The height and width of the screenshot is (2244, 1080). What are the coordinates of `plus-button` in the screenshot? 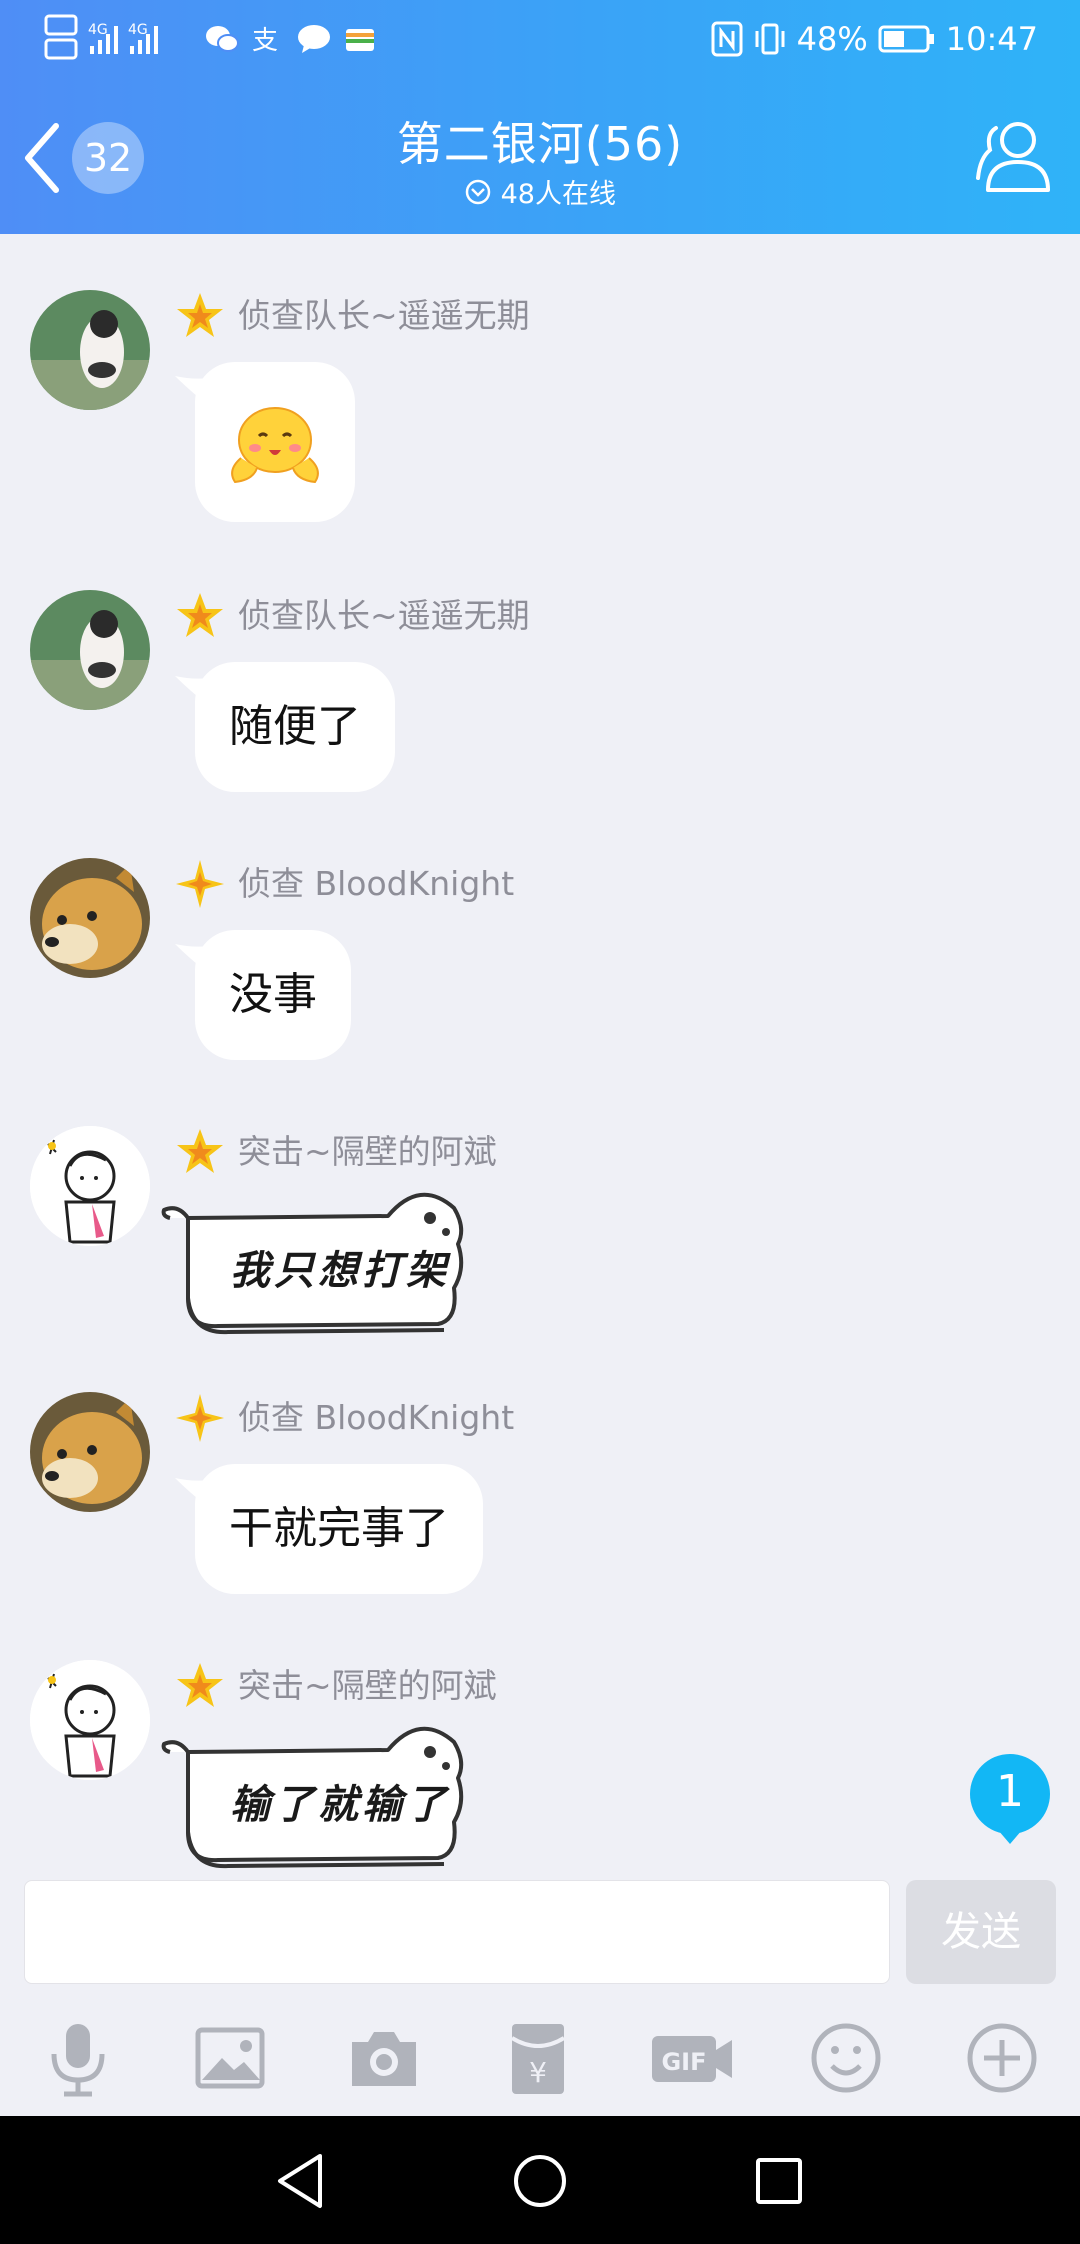 It's located at (1002, 2058).